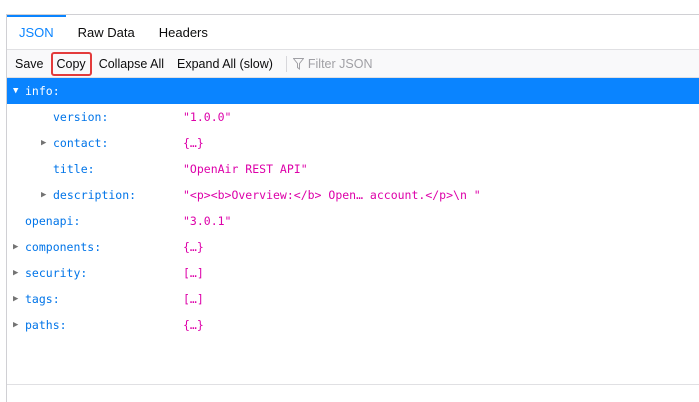  Describe the element at coordinates (95, 195) in the screenshot. I see `tree-key-label: description:` at that location.